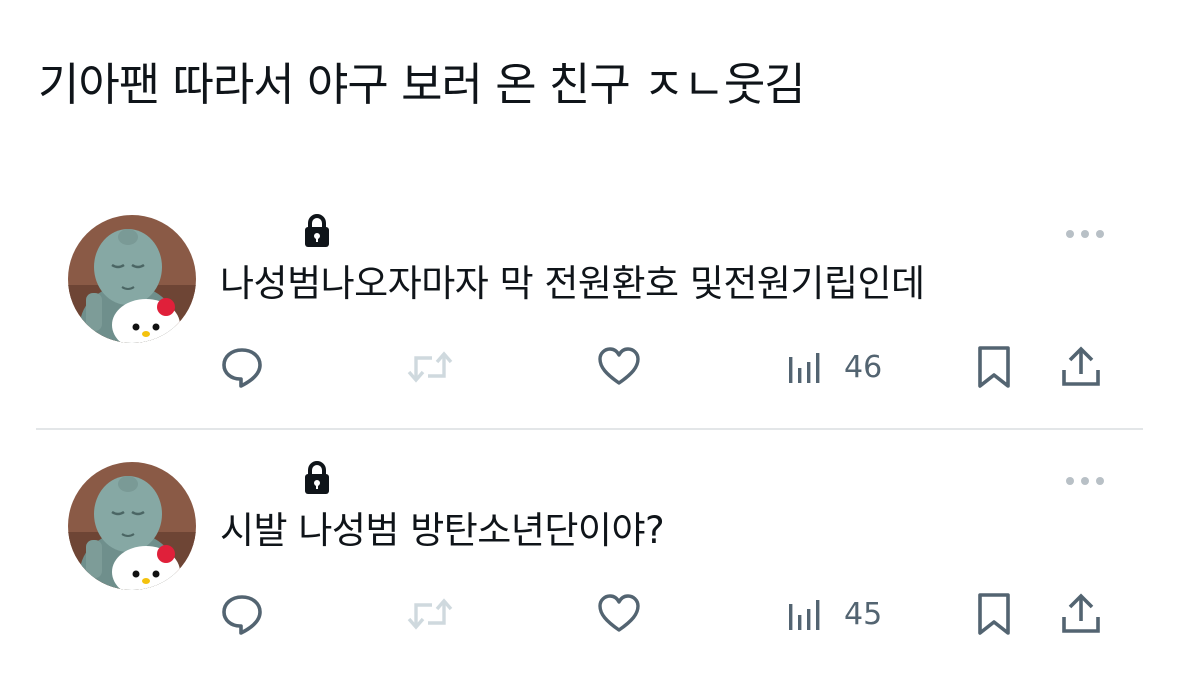 This screenshot has width=1179, height=690. Describe the element at coordinates (834, 614) in the screenshot. I see `views-button: 45` at that location.